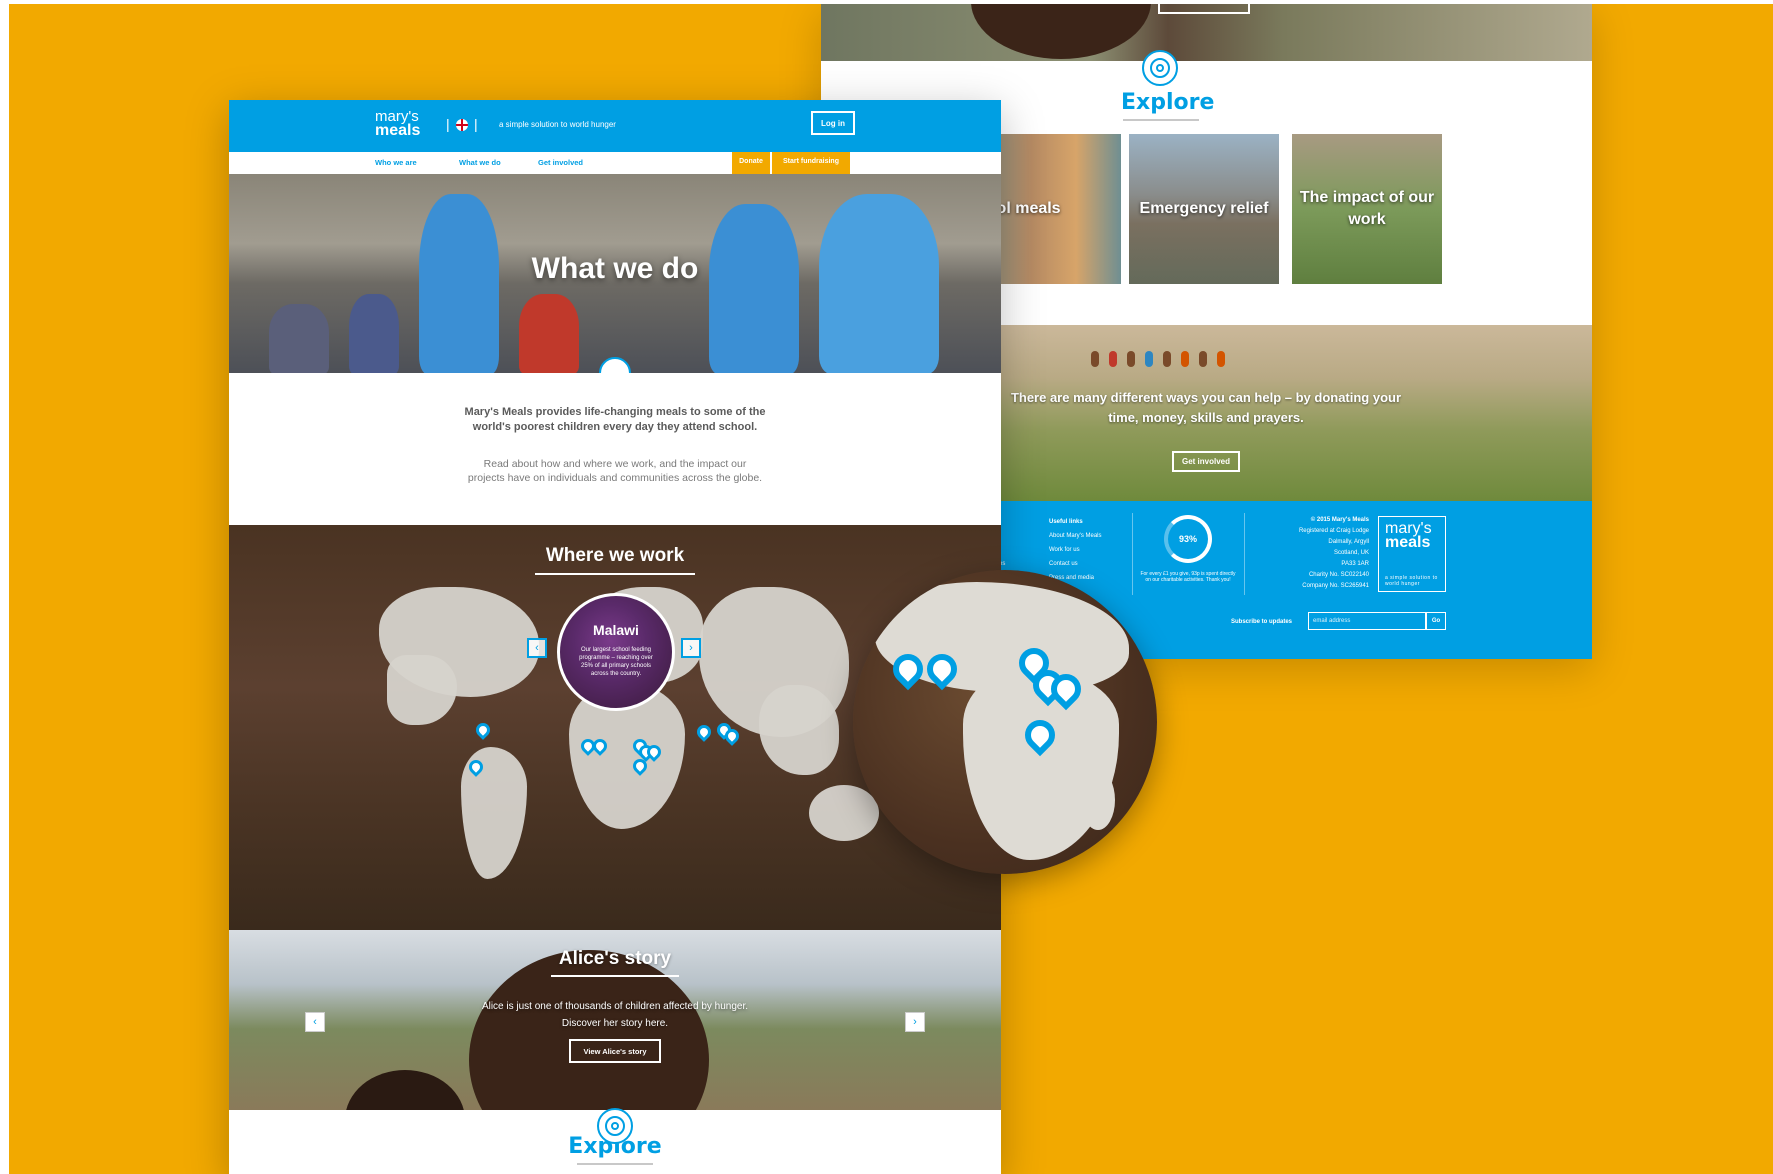  What do you see at coordinates (1066, 522) in the screenshot?
I see `useful-links-heading: Useful links` at bounding box center [1066, 522].